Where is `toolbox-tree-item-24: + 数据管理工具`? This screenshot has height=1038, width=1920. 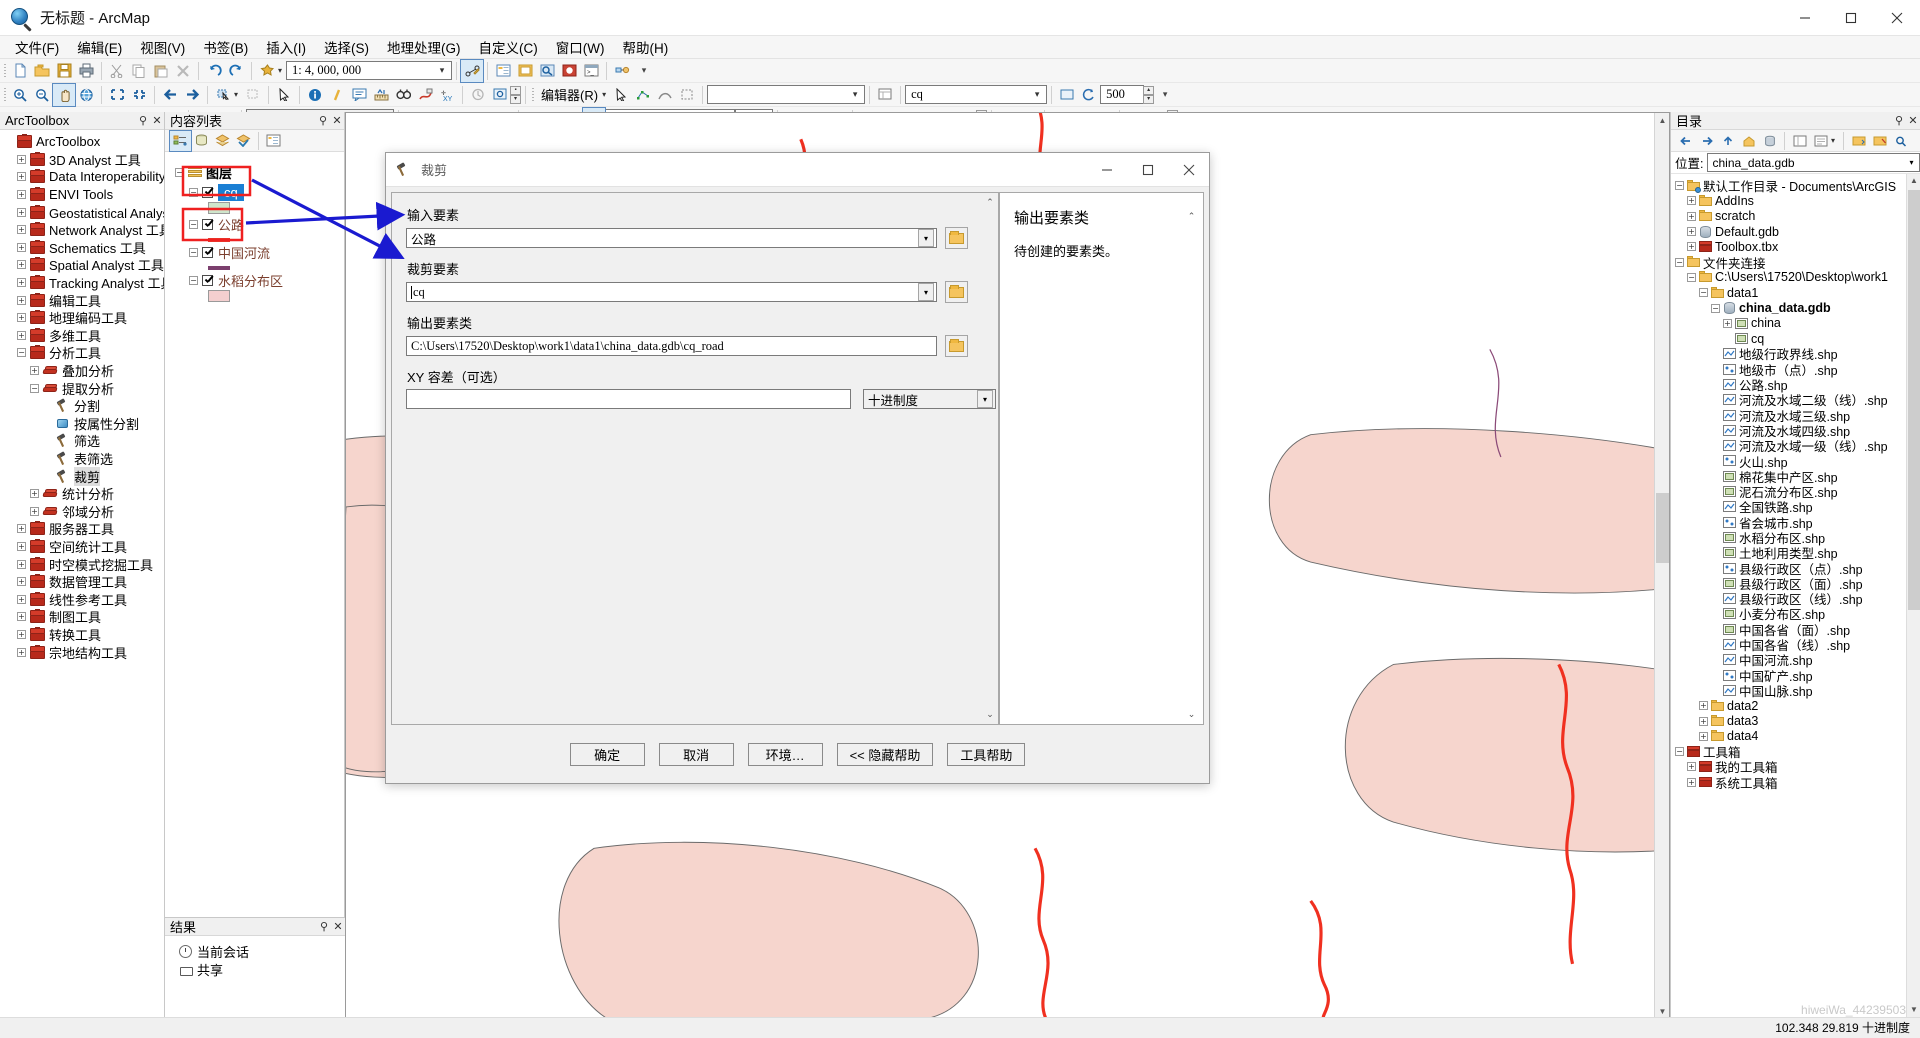
toolbox-tree-item-24: + 数据管理工具 is located at coordinates (82, 582).